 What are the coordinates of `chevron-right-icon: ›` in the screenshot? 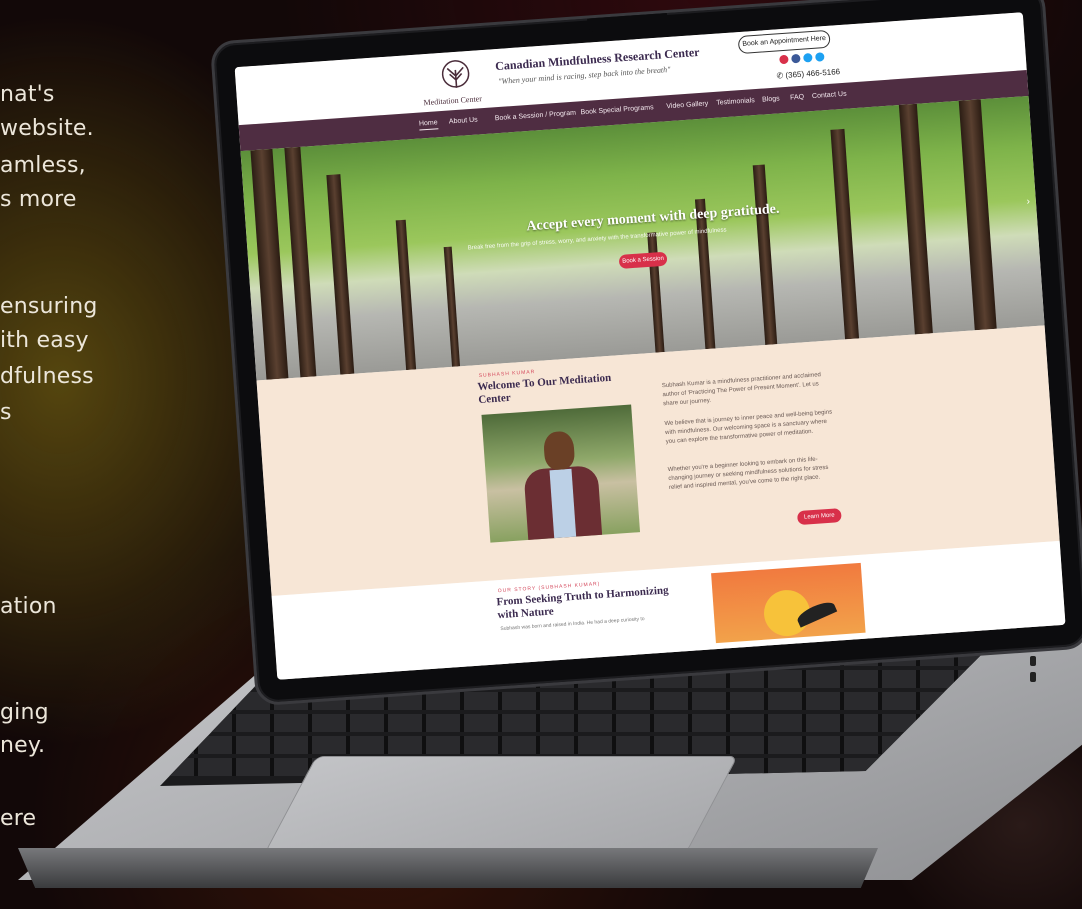 It's located at (1028, 201).